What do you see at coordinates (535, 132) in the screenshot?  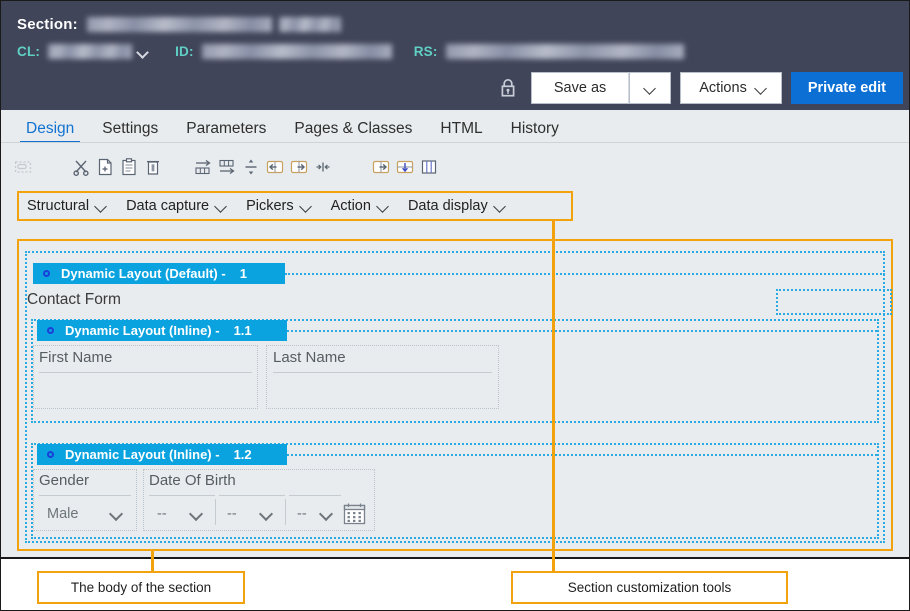 I see `tab-history: History` at bounding box center [535, 132].